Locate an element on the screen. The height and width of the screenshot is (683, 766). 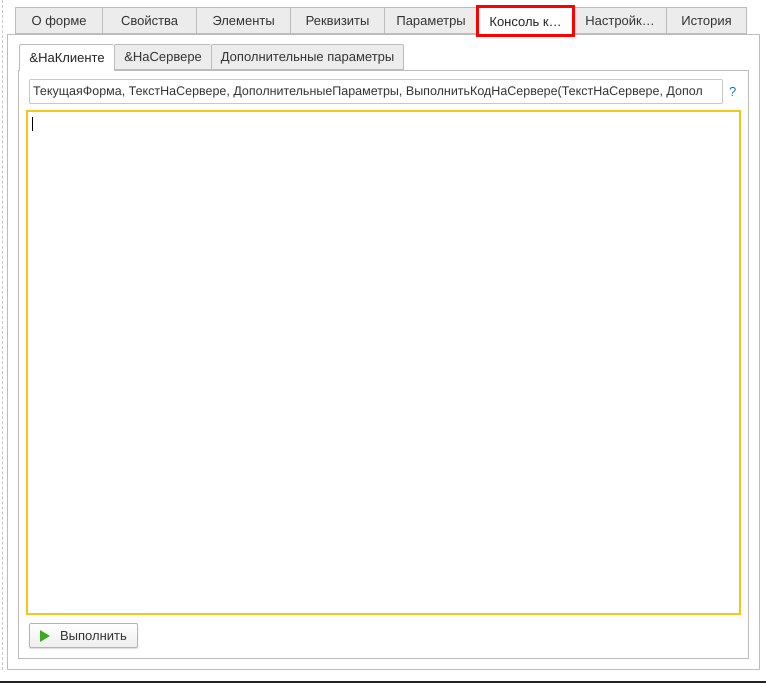
tab: Параметры is located at coordinates (430, 20).